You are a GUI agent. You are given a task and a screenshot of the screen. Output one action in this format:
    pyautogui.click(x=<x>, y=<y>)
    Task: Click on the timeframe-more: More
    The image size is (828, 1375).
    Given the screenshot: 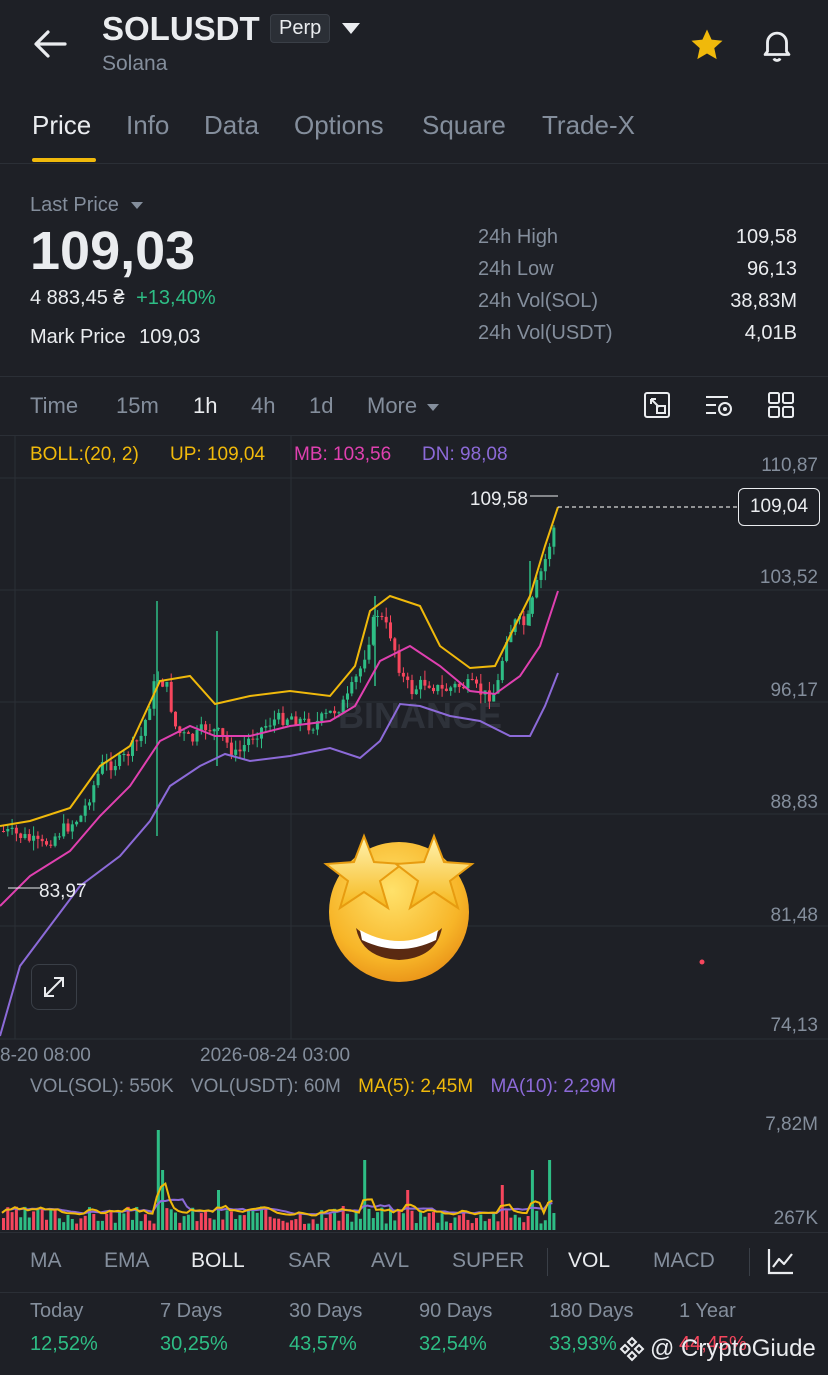 What is the action you would take?
    pyautogui.click(x=404, y=406)
    